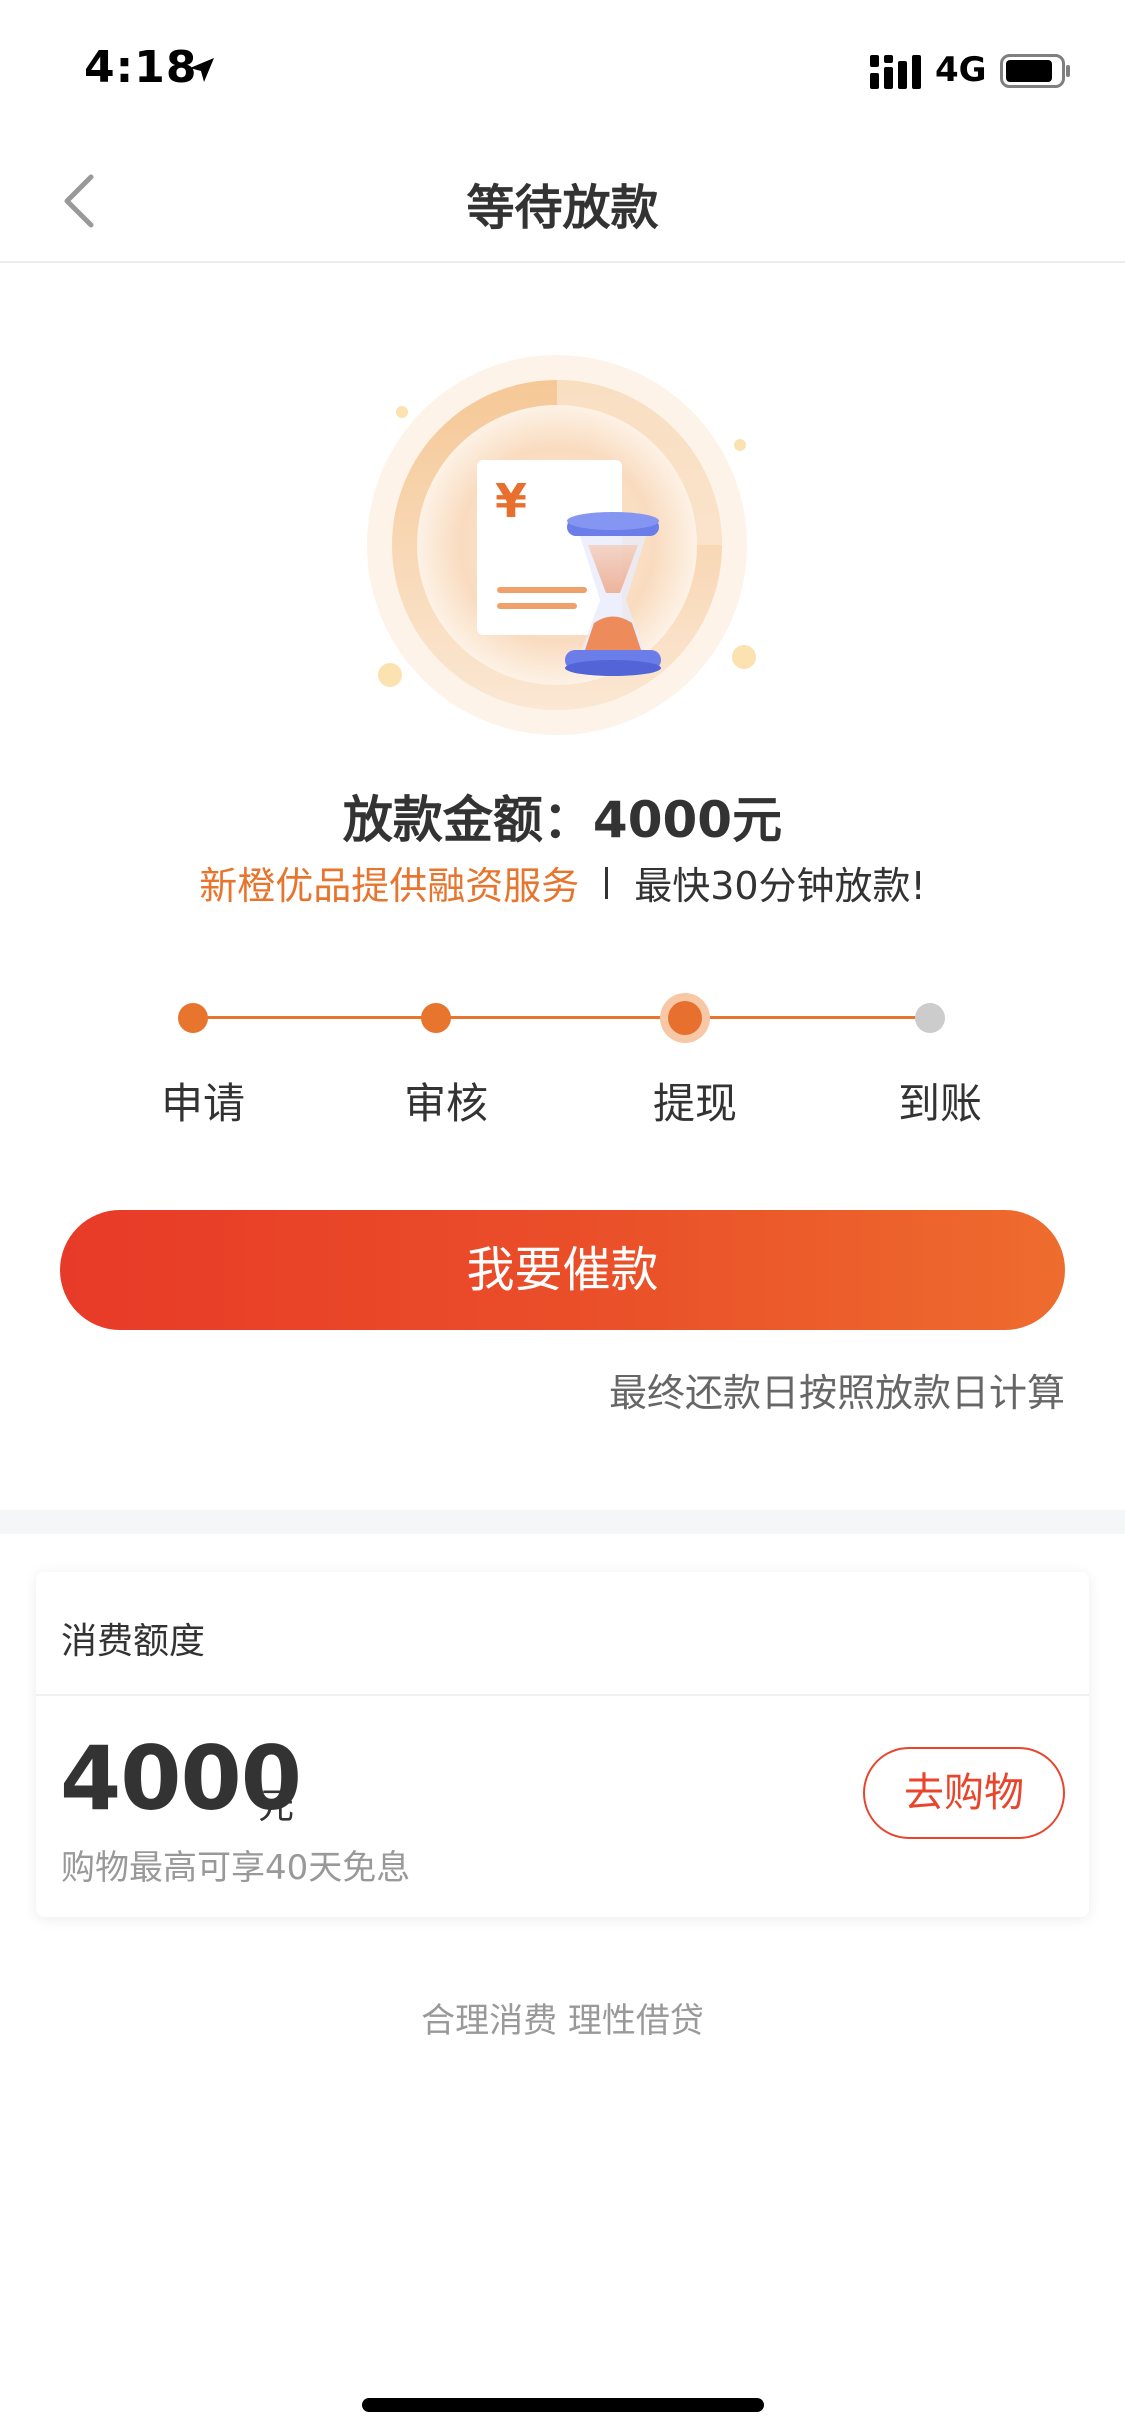  What do you see at coordinates (964, 1793) in the screenshot?
I see `go-shopping-button: 去购物` at bounding box center [964, 1793].